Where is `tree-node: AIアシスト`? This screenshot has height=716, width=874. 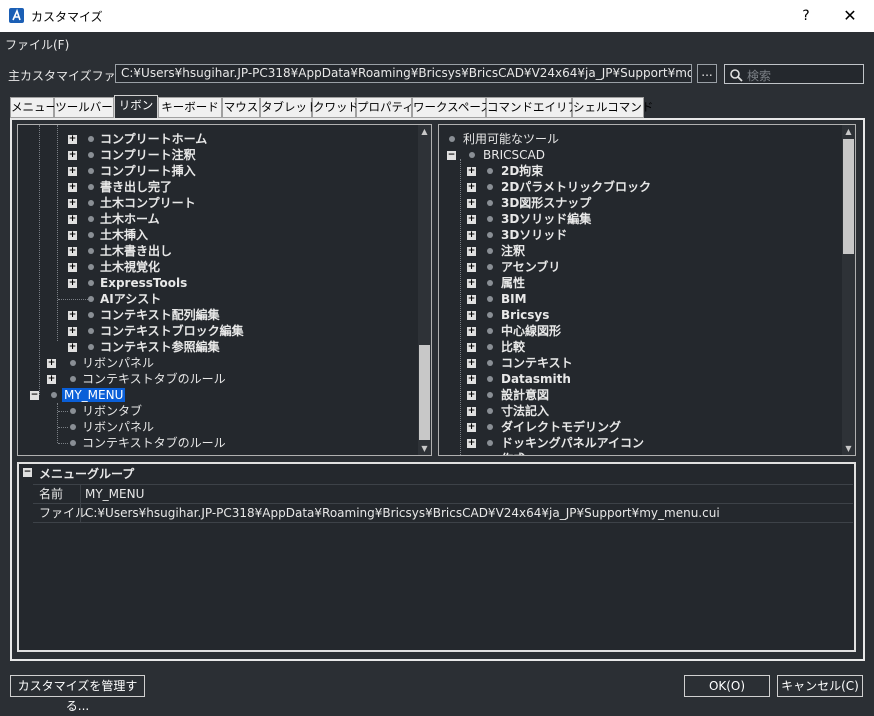 tree-node: AIアシスト is located at coordinates (130, 299).